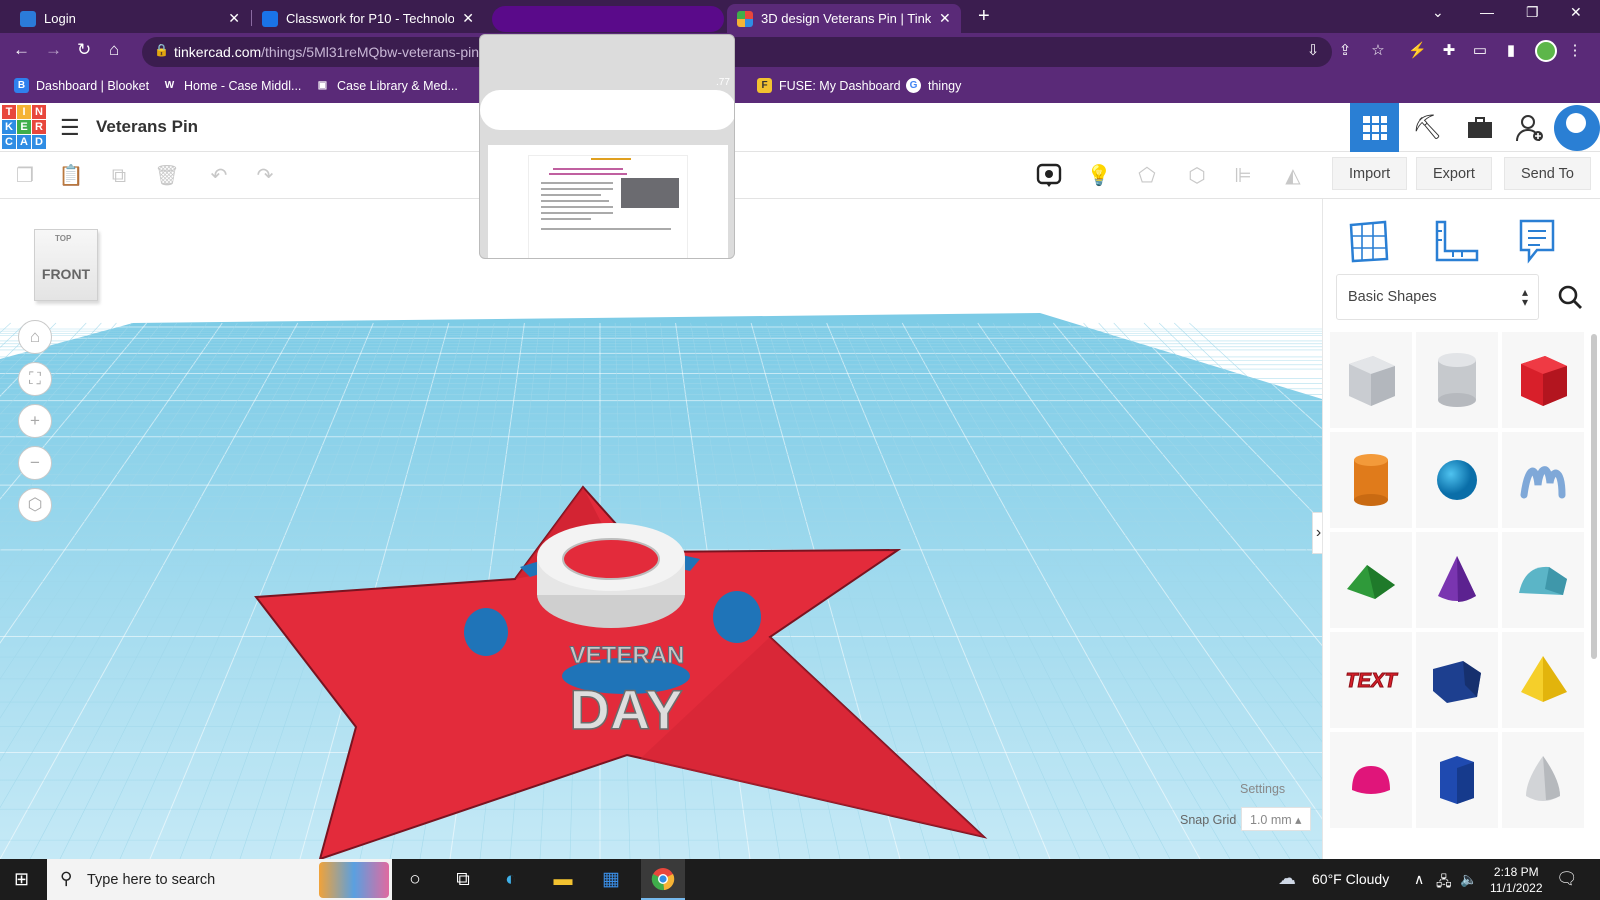 This screenshot has height=900, width=1600. I want to click on cast-icon: ▭, so click(1480, 51).